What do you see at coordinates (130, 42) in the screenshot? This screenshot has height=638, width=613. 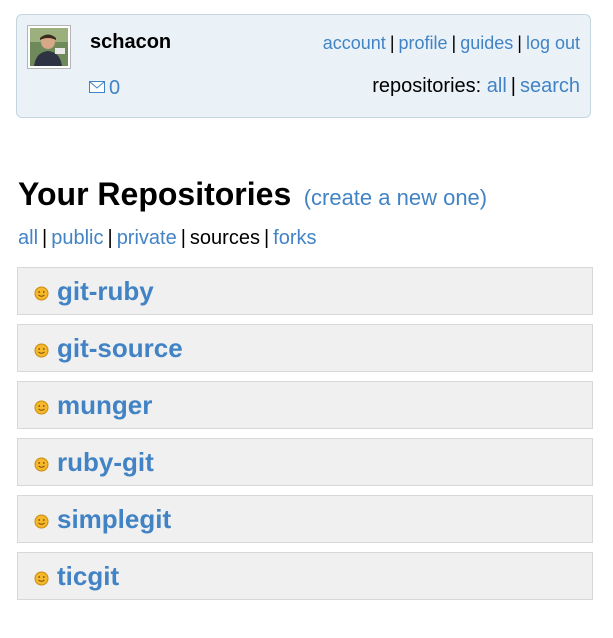 I see `username: schacon` at bounding box center [130, 42].